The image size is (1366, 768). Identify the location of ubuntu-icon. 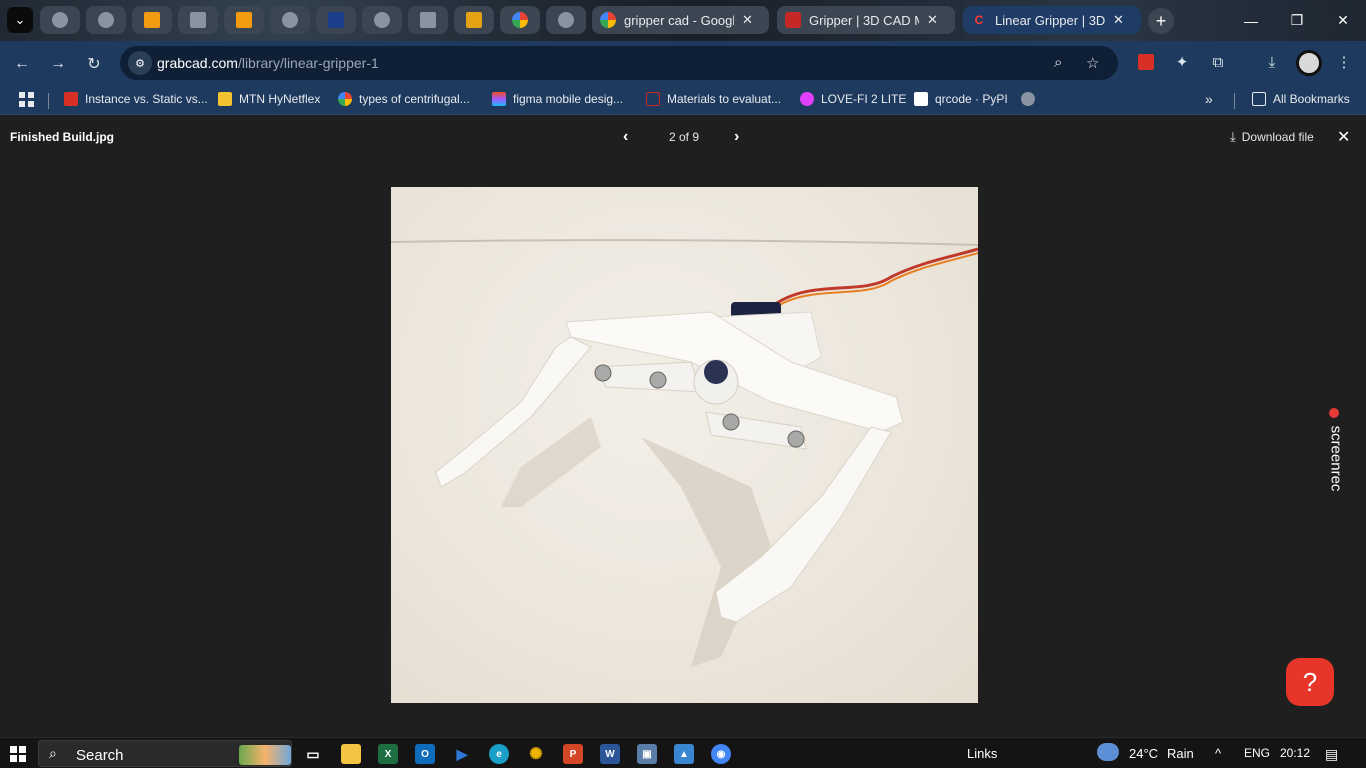
(474, 20).